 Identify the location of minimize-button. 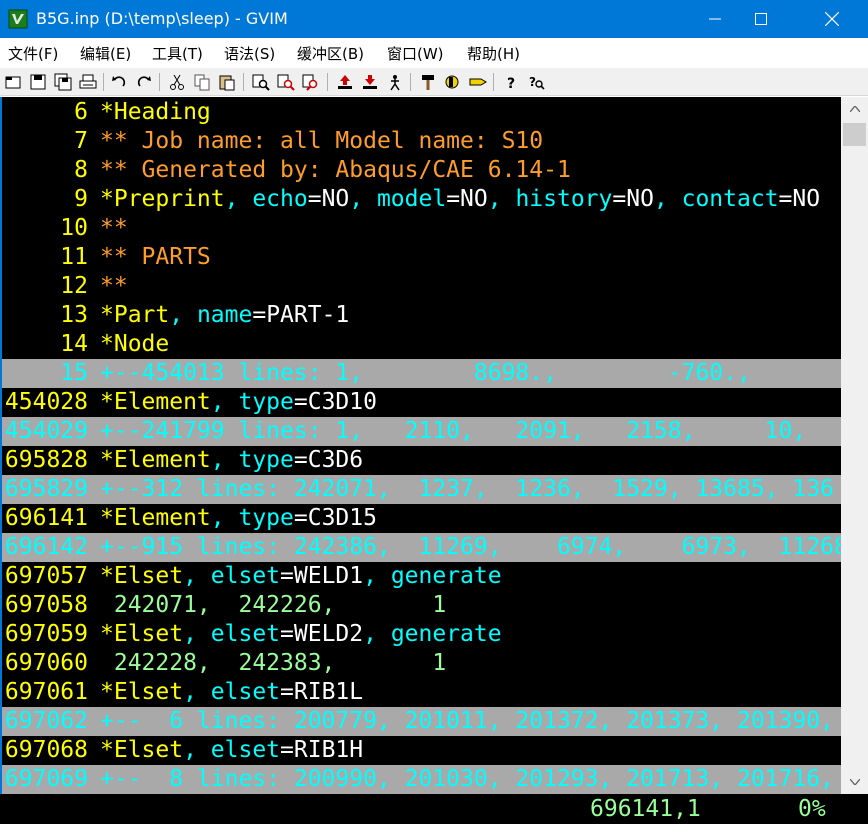
(715, 19).